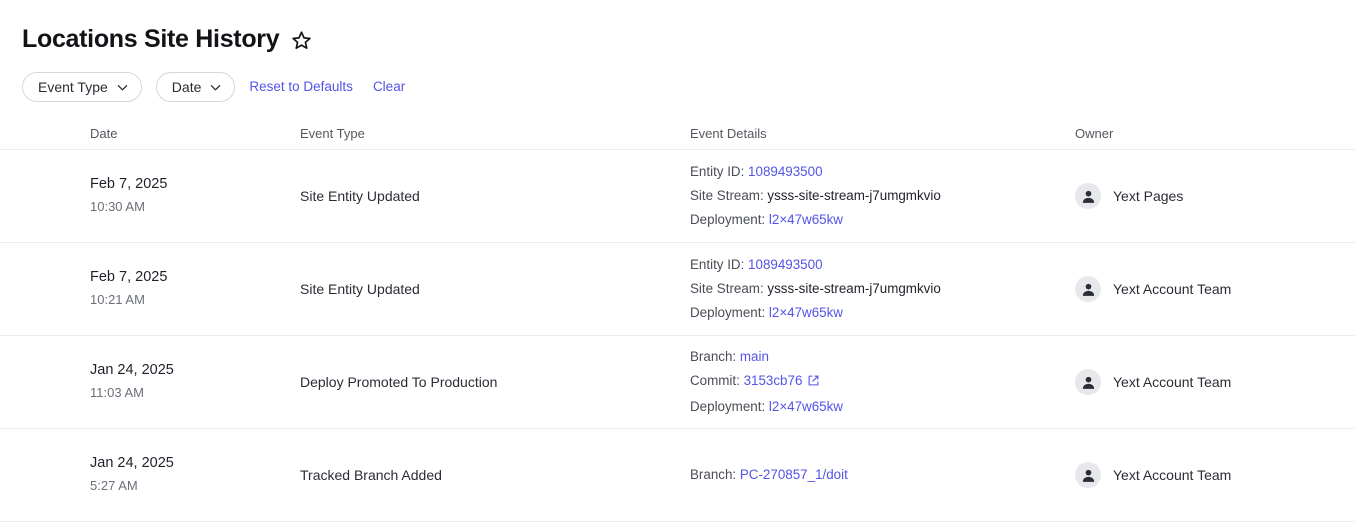  I want to click on star-icon, so click(301, 41).